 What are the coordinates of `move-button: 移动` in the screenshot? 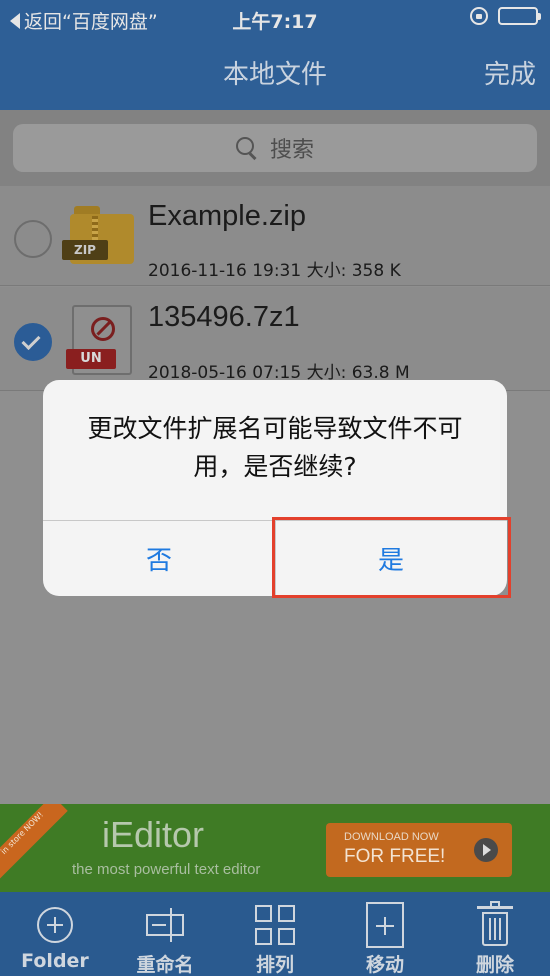 It's located at (385, 934).